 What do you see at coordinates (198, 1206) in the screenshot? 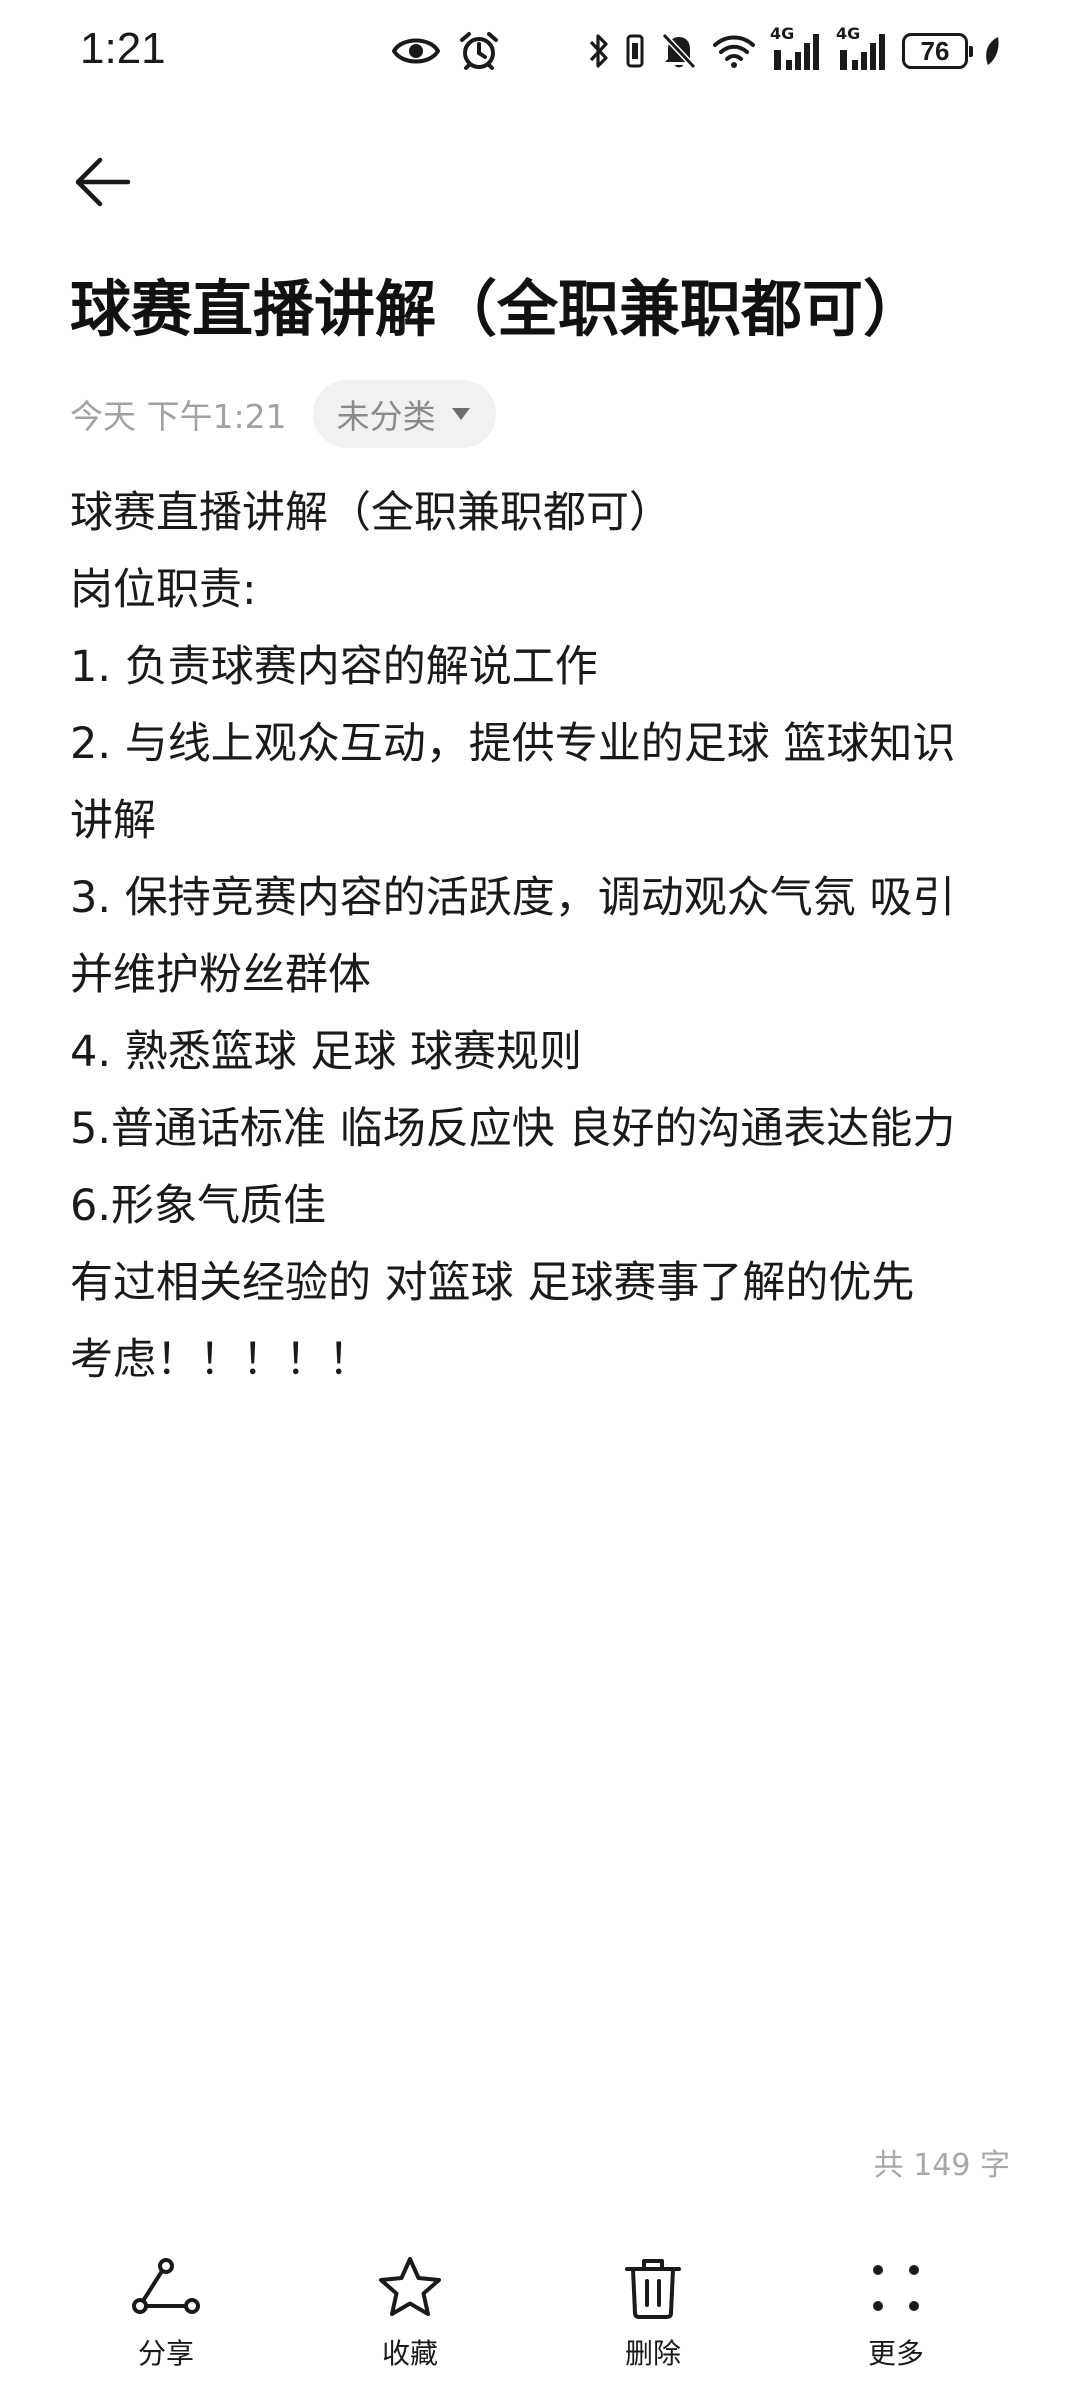
I see `note-line: 6.形象气质佳` at bounding box center [198, 1206].